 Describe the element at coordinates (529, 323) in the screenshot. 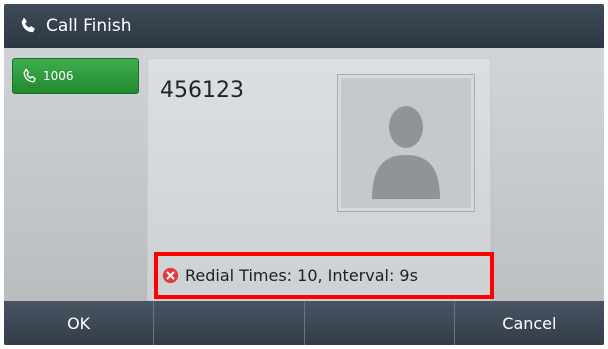

I see `cancel-softkey: Cancel` at that location.